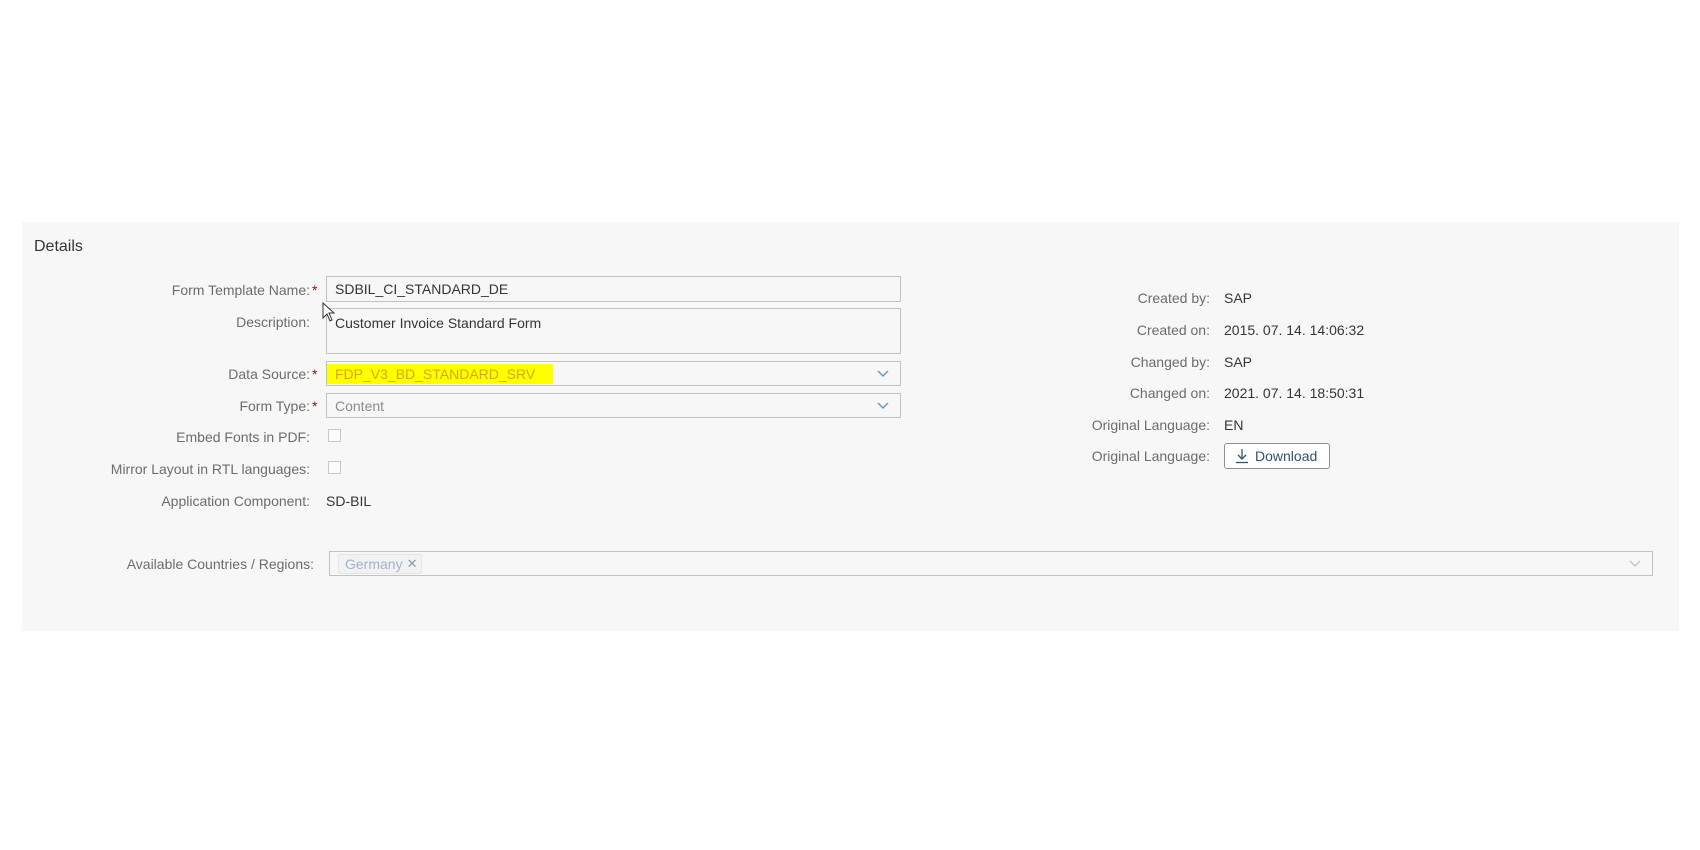  I want to click on created-on-value: 2015. 07. 14. 14:06:32, so click(1294, 330).